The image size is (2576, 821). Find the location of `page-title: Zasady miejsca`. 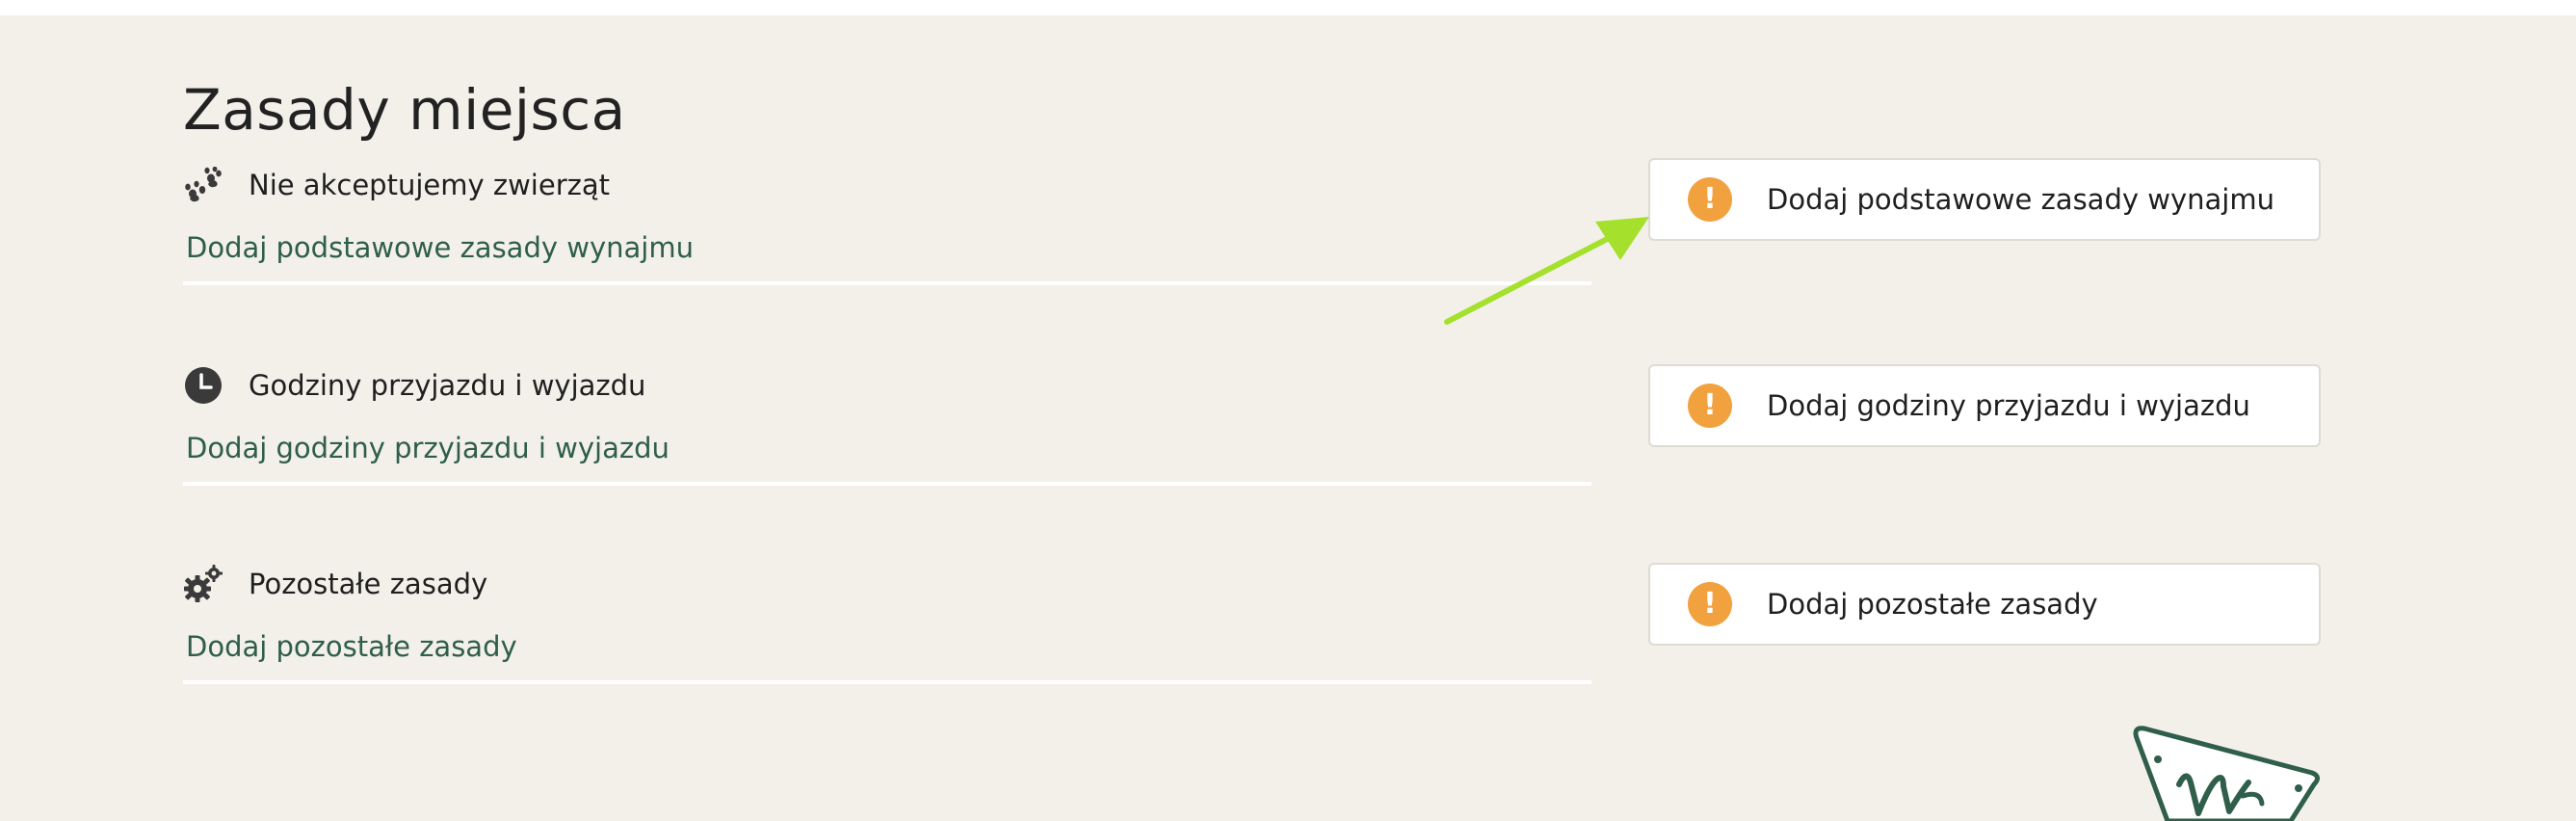

page-title: Zasady miejsca is located at coordinates (404, 110).